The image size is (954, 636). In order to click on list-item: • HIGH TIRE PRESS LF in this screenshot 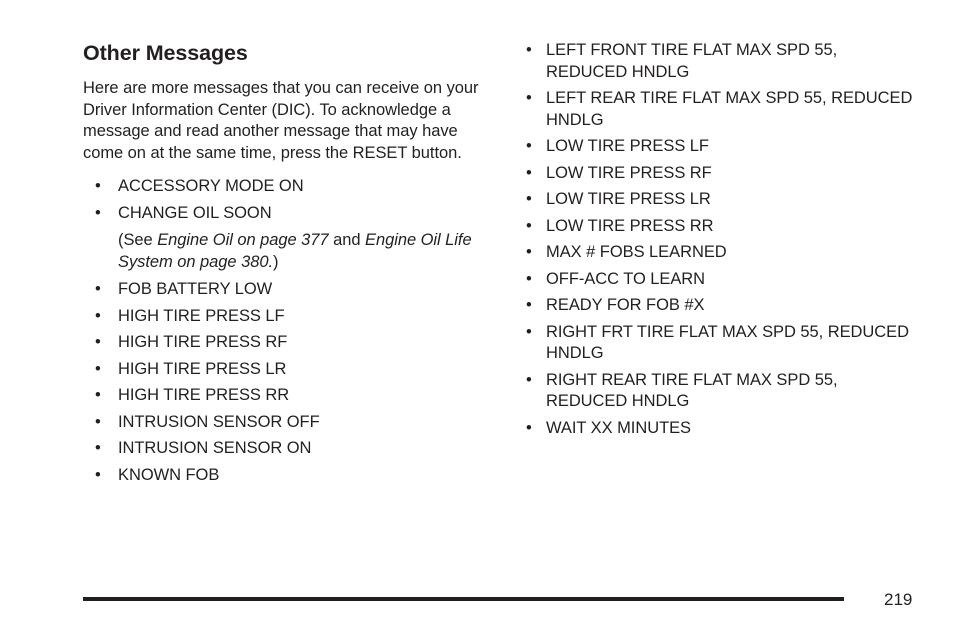, I will do `click(283, 317)`.